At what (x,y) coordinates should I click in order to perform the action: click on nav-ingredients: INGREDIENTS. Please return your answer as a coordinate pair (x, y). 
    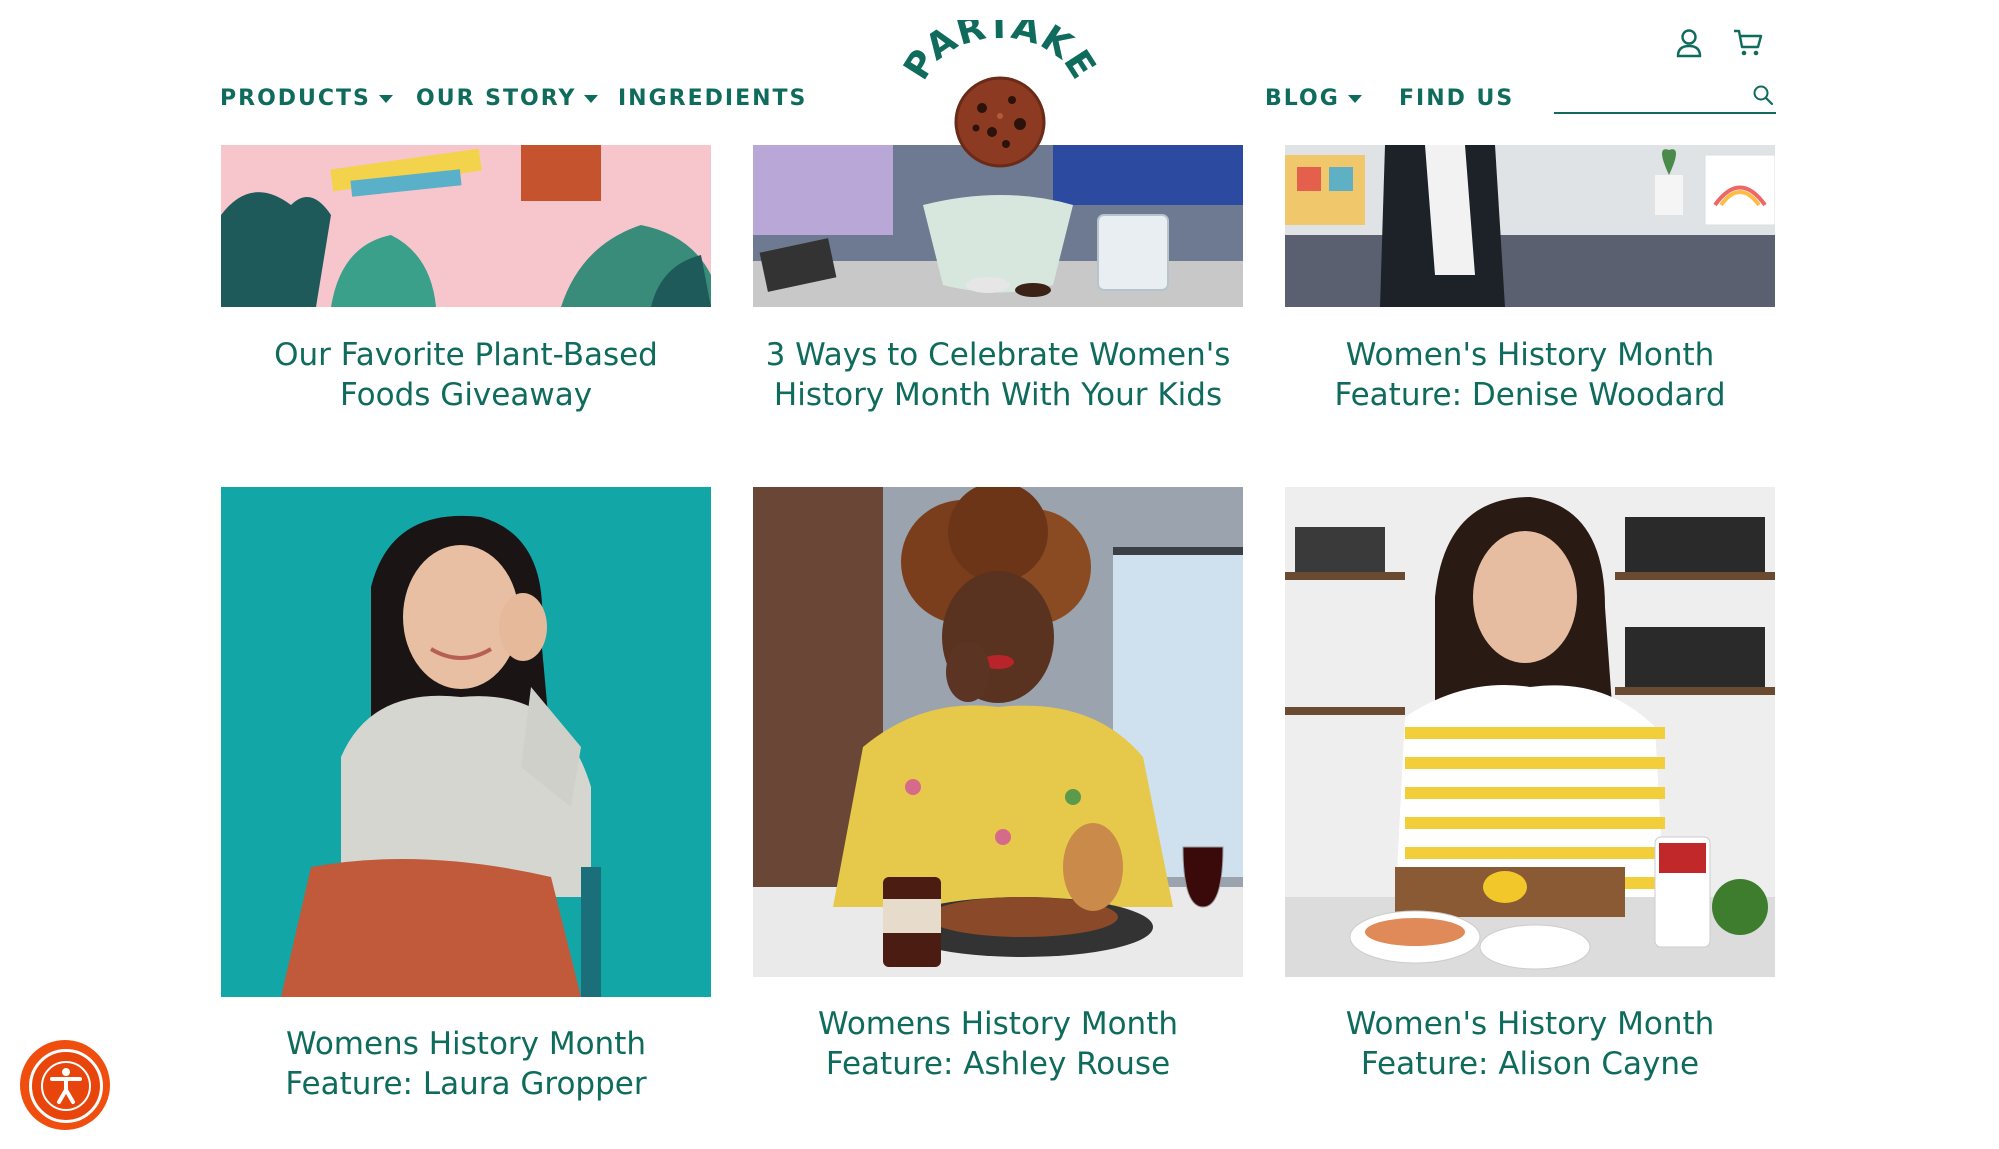
    Looking at the image, I should click on (712, 98).